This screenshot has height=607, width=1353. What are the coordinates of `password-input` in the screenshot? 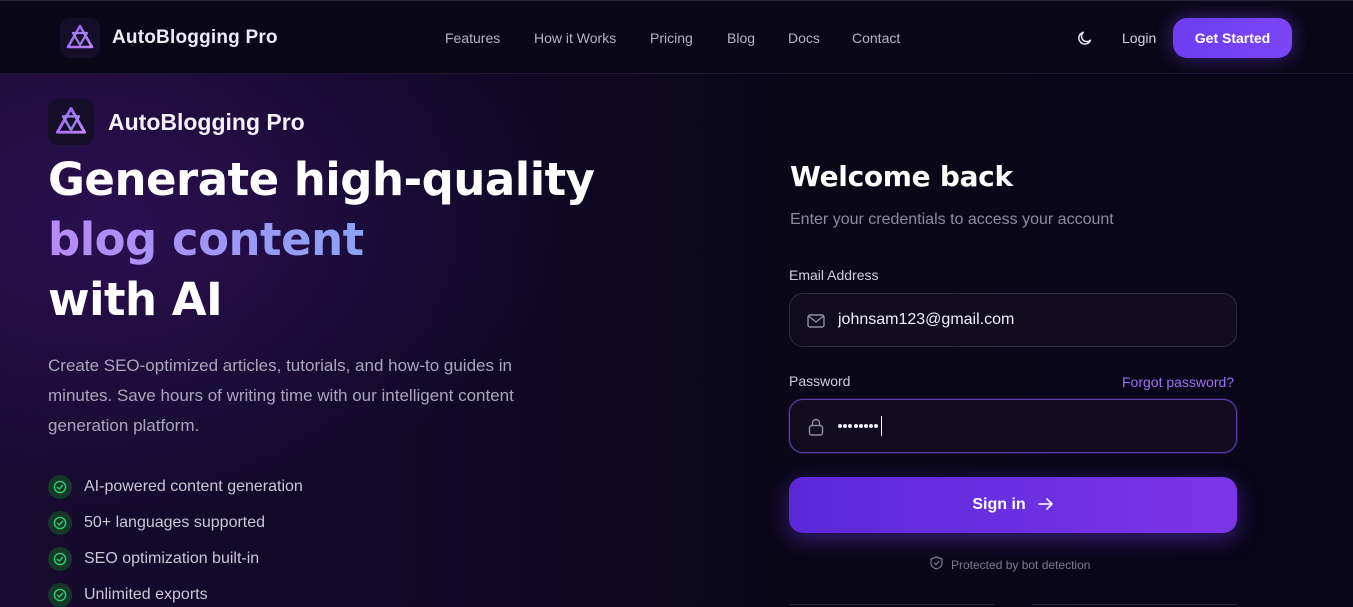 It's located at (860, 426).